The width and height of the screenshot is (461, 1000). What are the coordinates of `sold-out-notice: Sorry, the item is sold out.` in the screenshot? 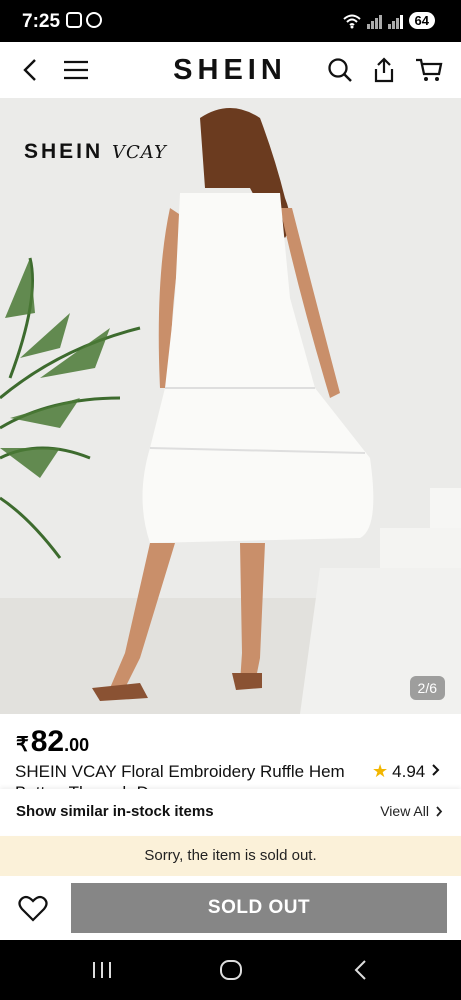 It's located at (230, 856).